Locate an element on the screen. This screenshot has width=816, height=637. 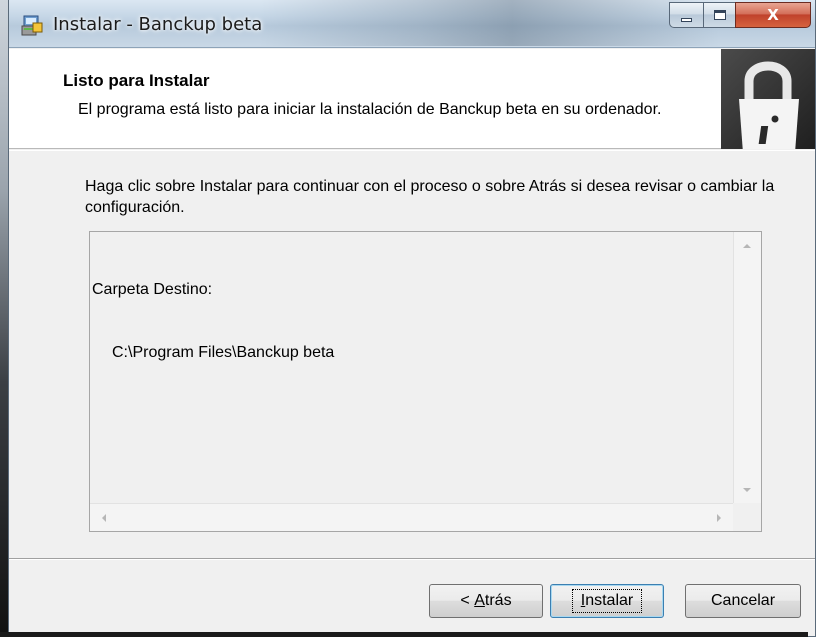
maximize-button is located at coordinates (719, 15).